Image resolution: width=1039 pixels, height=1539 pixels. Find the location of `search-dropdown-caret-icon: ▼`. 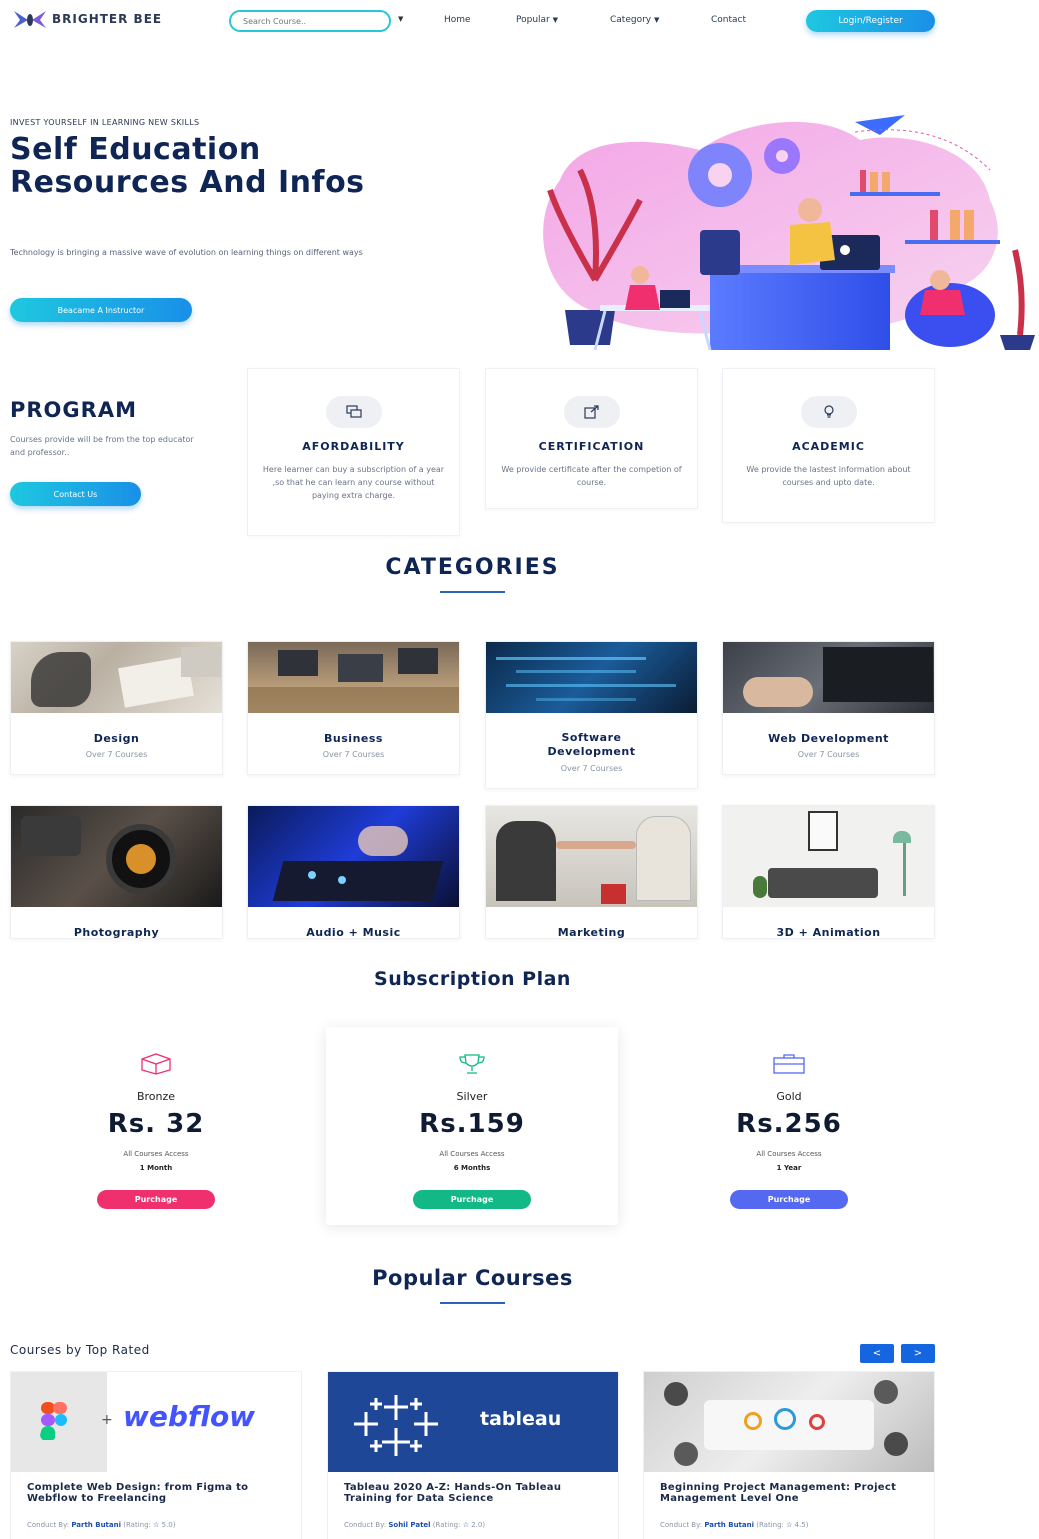

search-dropdown-caret-icon: ▼ is located at coordinates (400, 19).